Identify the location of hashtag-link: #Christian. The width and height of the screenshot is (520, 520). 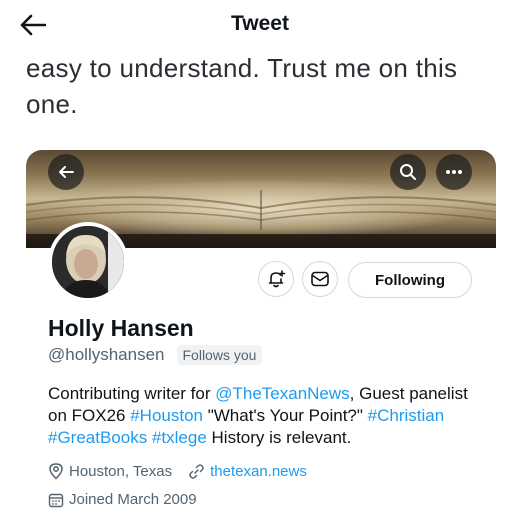
(406, 415).